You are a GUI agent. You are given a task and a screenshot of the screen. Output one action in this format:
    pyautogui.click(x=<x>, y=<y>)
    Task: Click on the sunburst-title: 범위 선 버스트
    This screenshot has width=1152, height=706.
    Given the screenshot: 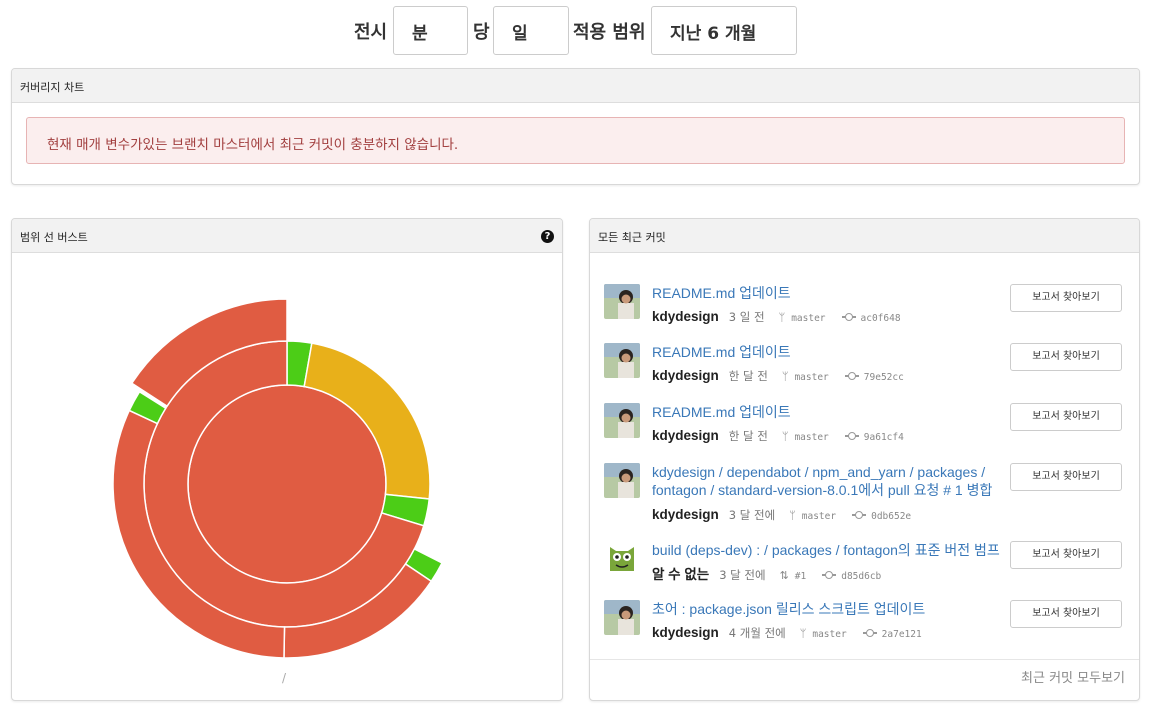 What is the action you would take?
    pyautogui.click(x=54, y=237)
    